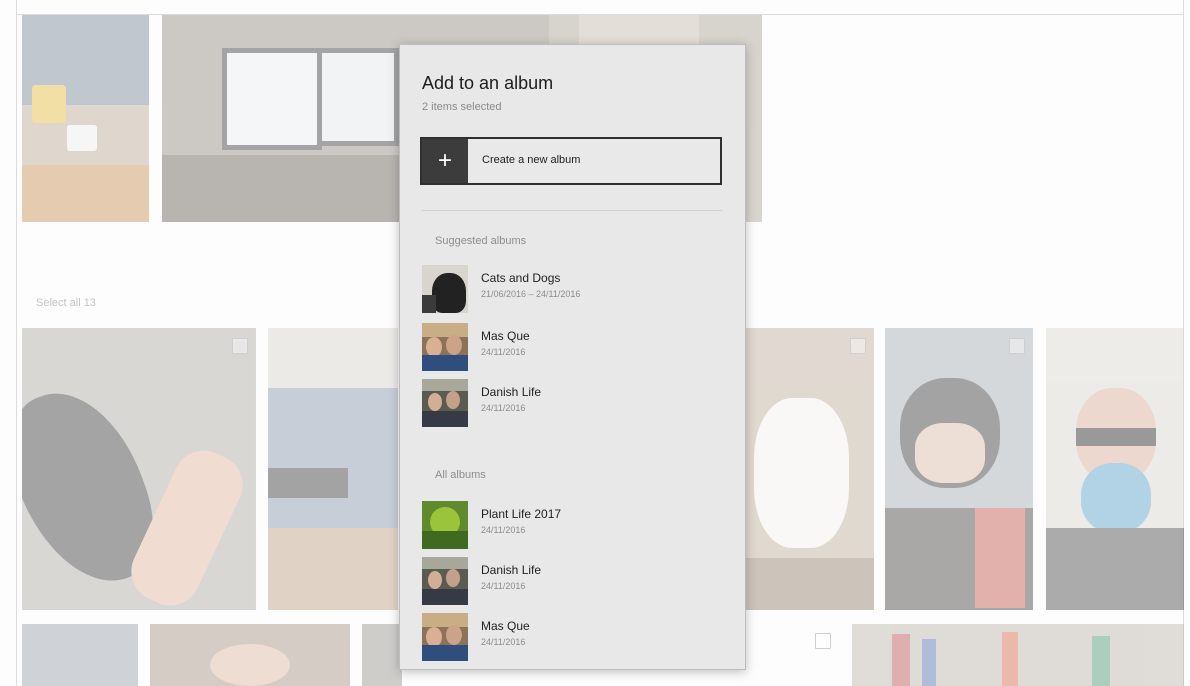 The width and height of the screenshot is (1190, 686). What do you see at coordinates (139, 469) in the screenshot?
I see `photo-cat-floor` at bounding box center [139, 469].